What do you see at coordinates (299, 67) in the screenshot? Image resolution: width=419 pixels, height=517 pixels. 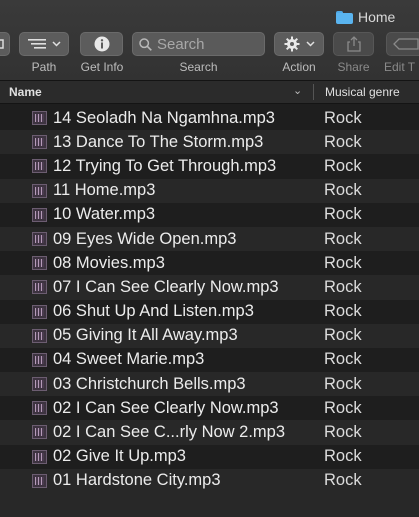 I see `action-label: Action` at bounding box center [299, 67].